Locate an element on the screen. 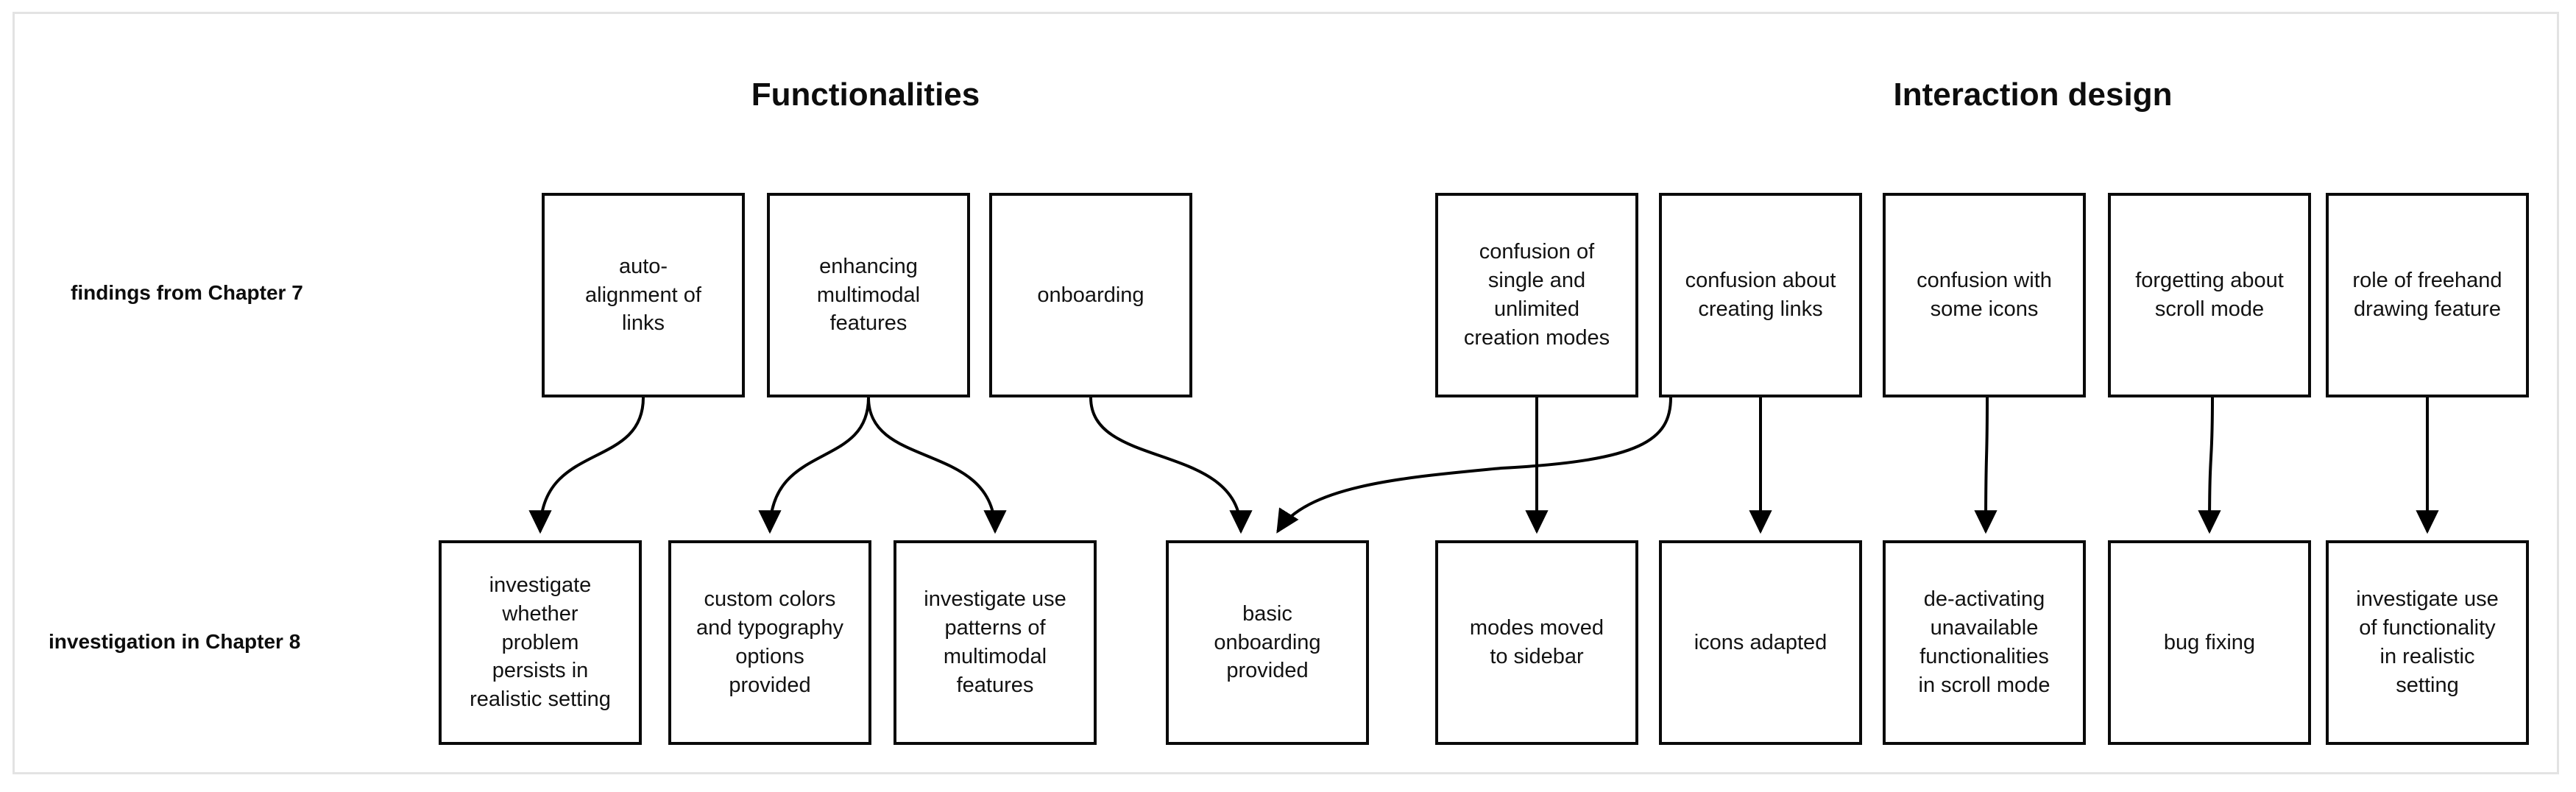 The width and height of the screenshot is (2576, 792). node-label: confusion about creating links is located at coordinates (1760, 295).